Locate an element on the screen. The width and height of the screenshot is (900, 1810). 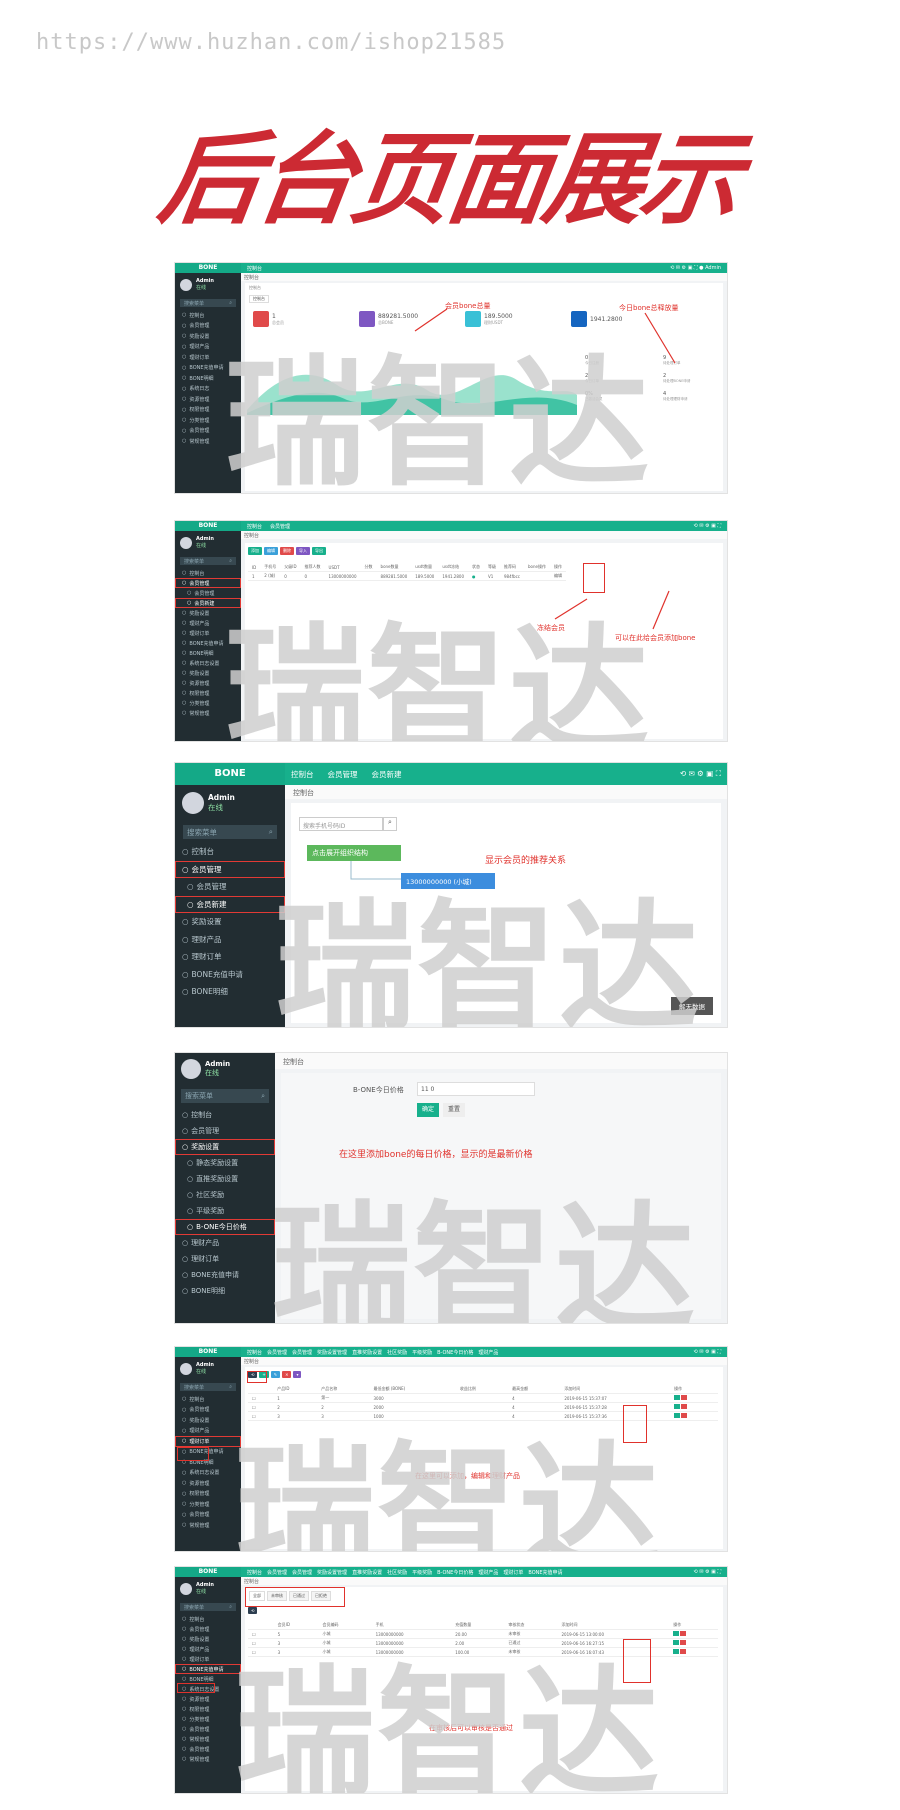
nav-tab: BONE充值申请 is located at coordinates (545, 1572).